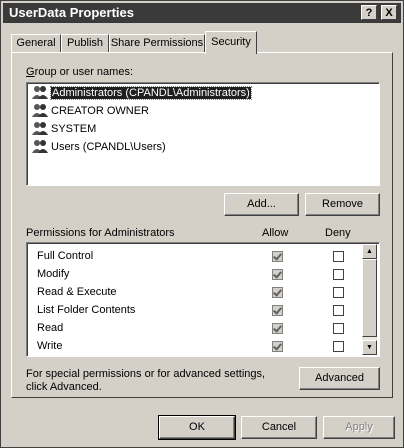 The height and width of the screenshot is (448, 404). I want to click on table-row: Read & Execute, so click(77, 292).